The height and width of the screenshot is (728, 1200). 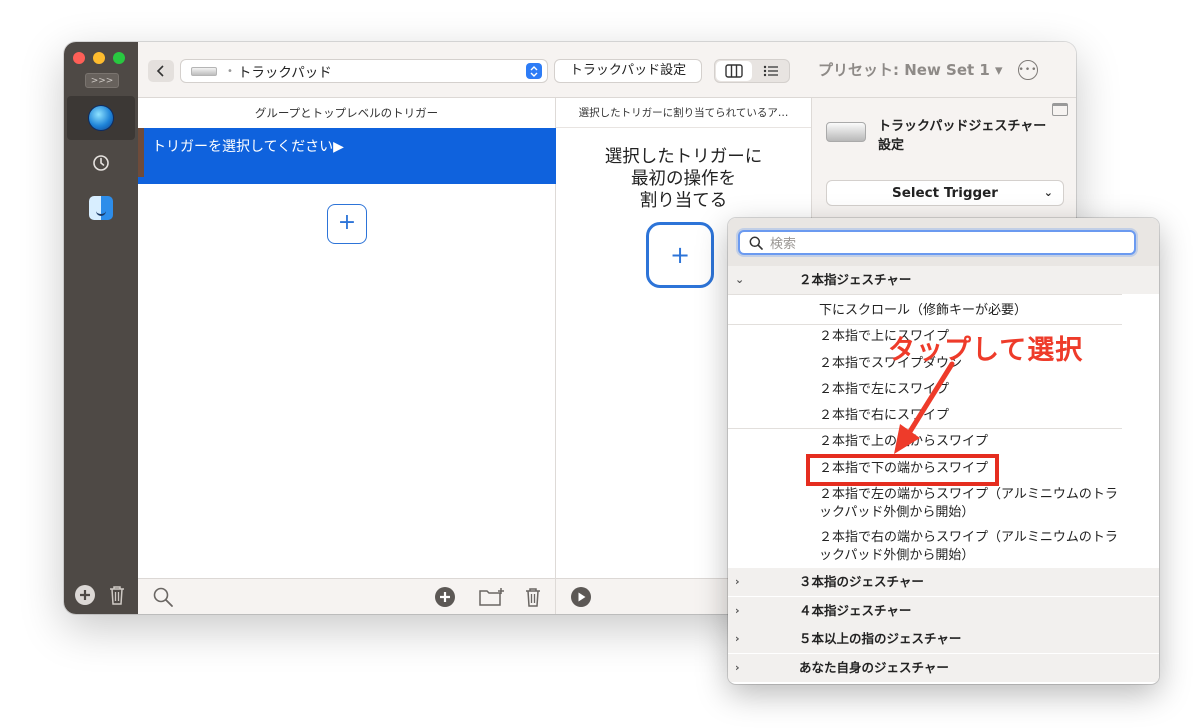 I want to click on window-controls, so click(x=99, y=58).